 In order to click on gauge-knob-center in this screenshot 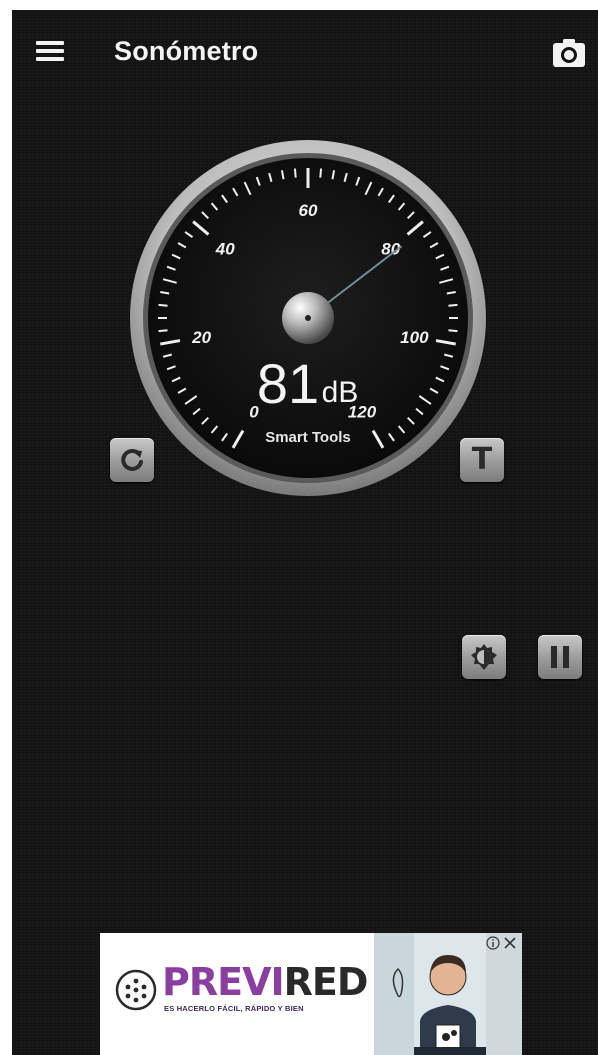, I will do `click(308, 318)`.